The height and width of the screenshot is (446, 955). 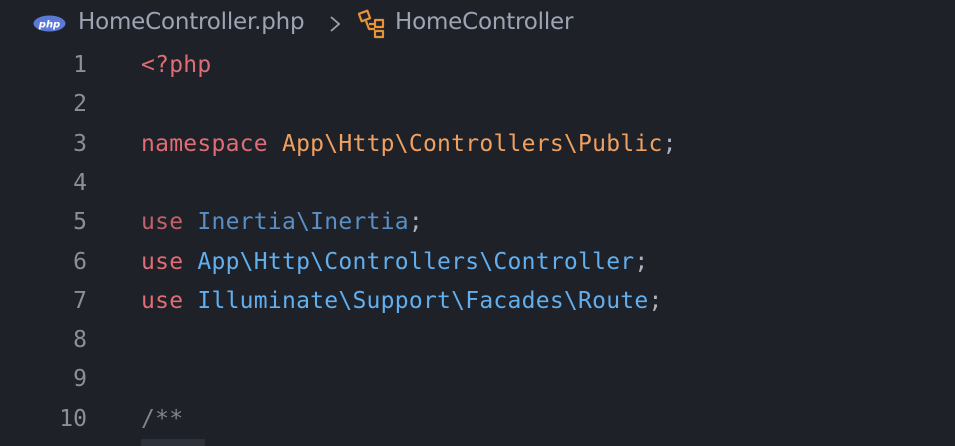 I want to click on line-code: /**, so click(x=162, y=419).